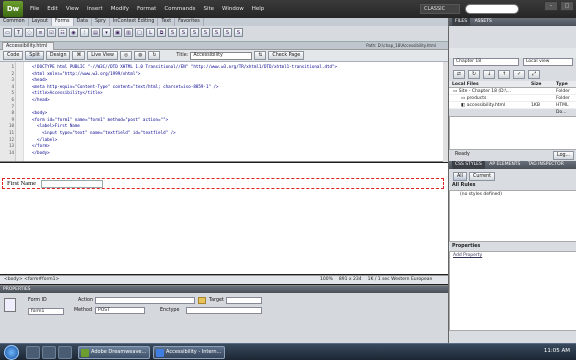 This screenshot has height=360, width=576. I want to click on title-input: Accessibility, so click(221, 55).